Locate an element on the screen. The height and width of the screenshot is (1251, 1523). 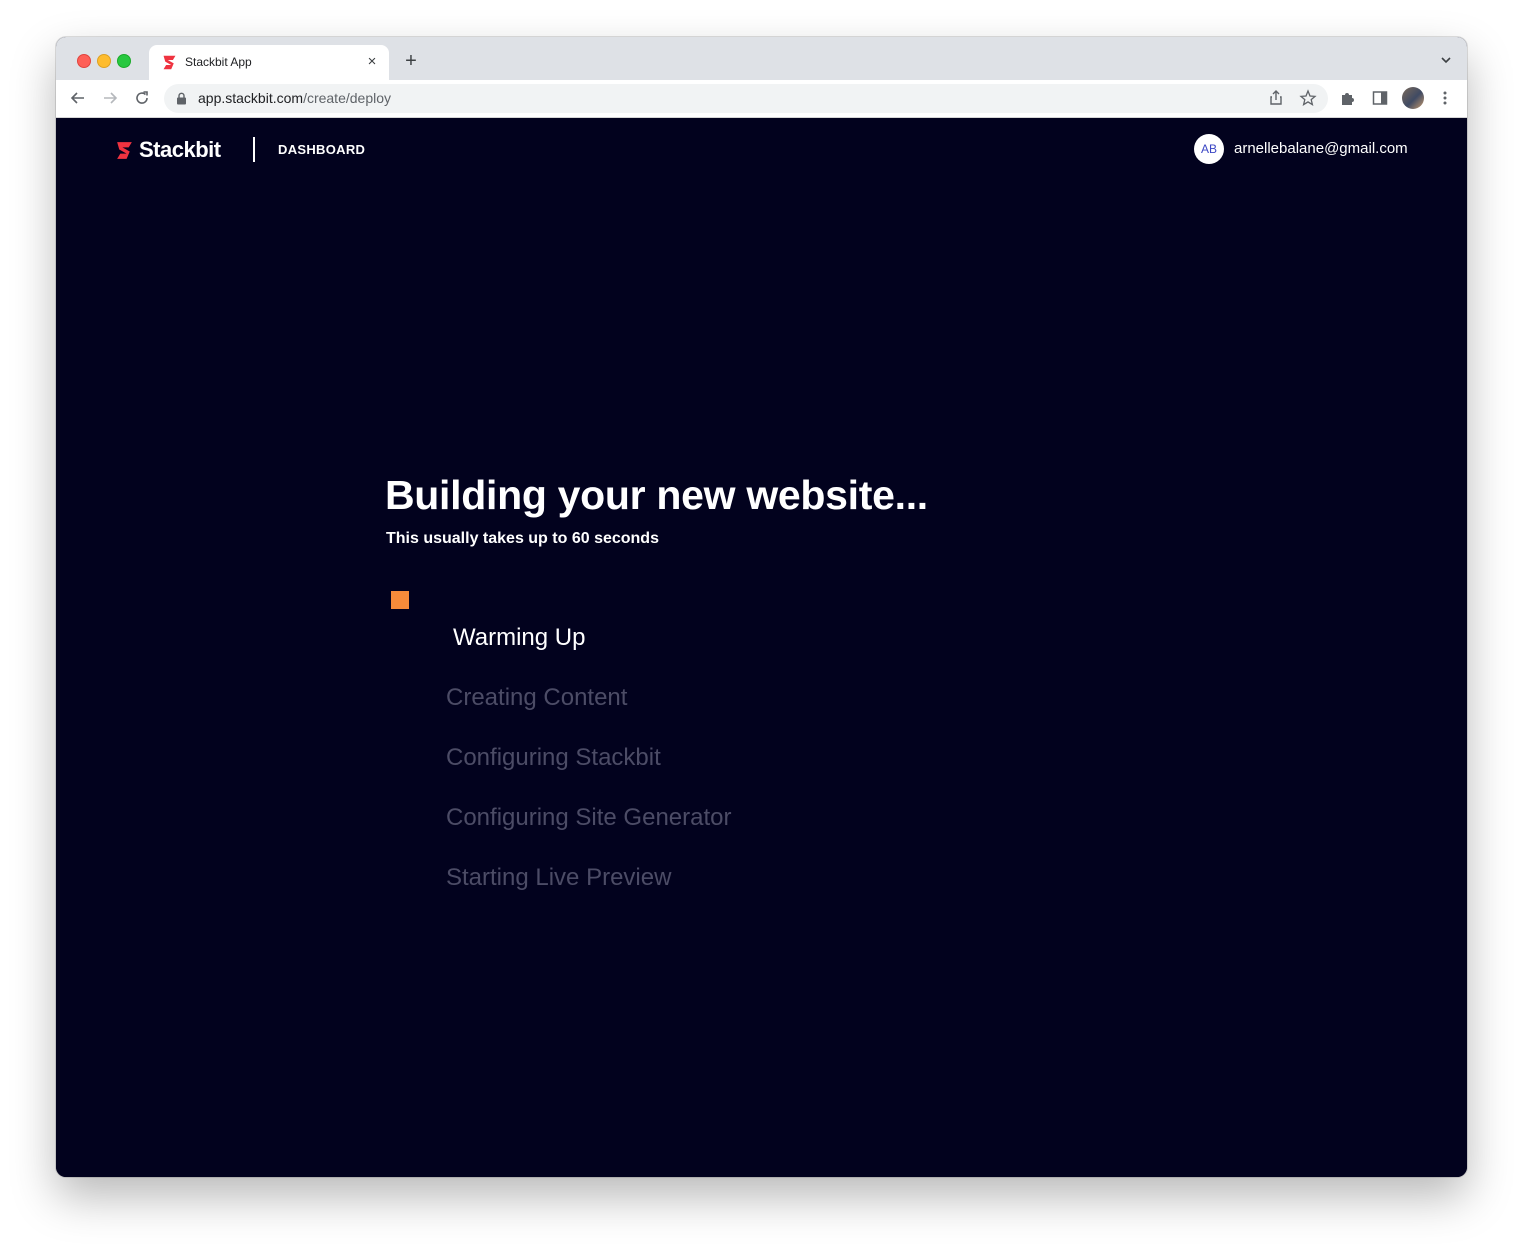
brand-logo-link: Stackbit is located at coordinates (167, 149).